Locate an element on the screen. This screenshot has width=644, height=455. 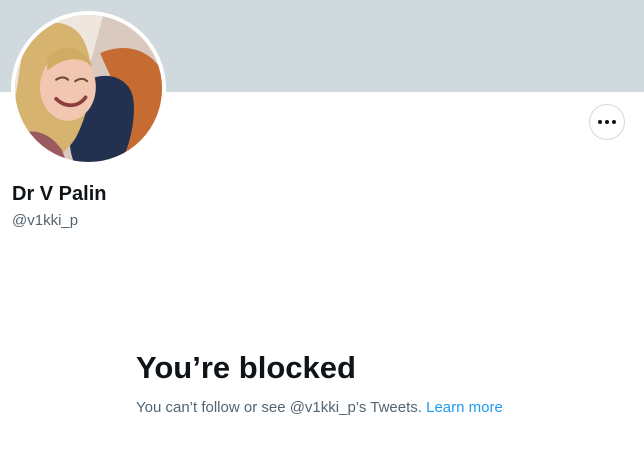
more-horizontal-icon is located at coordinates (607, 122).